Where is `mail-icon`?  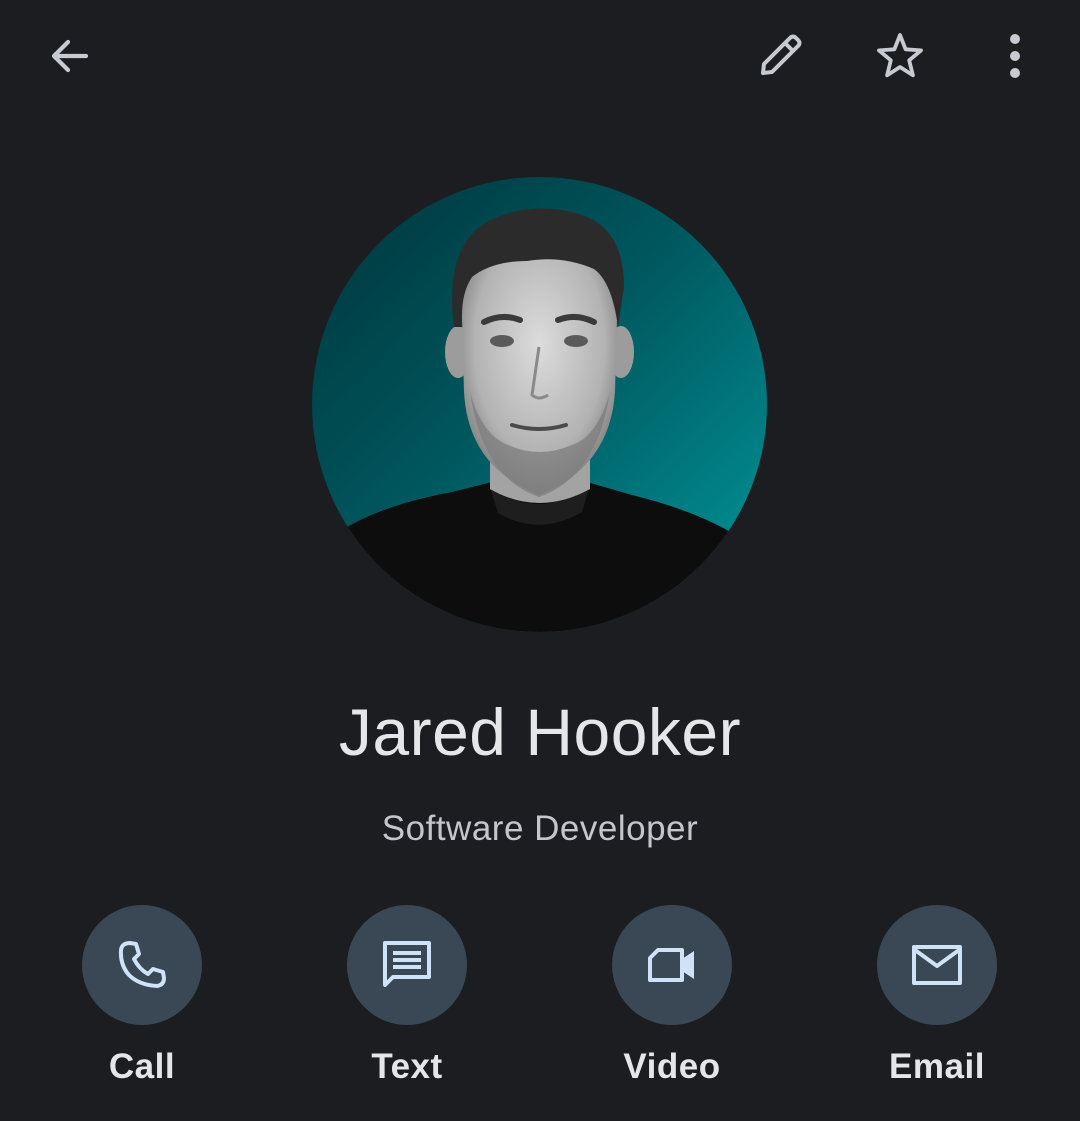
mail-icon is located at coordinates (937, 965).